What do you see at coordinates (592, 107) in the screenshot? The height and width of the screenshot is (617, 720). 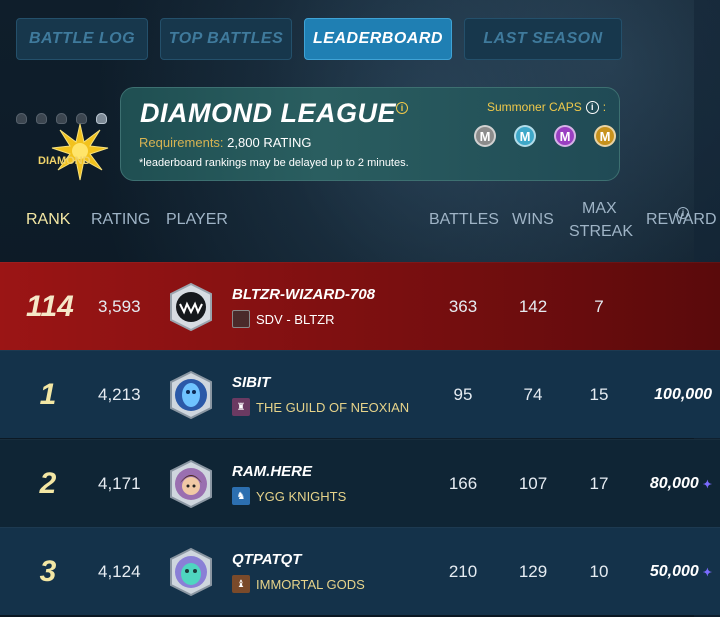 I see `caps-info-icon: i` at bounding box center [592, 107].